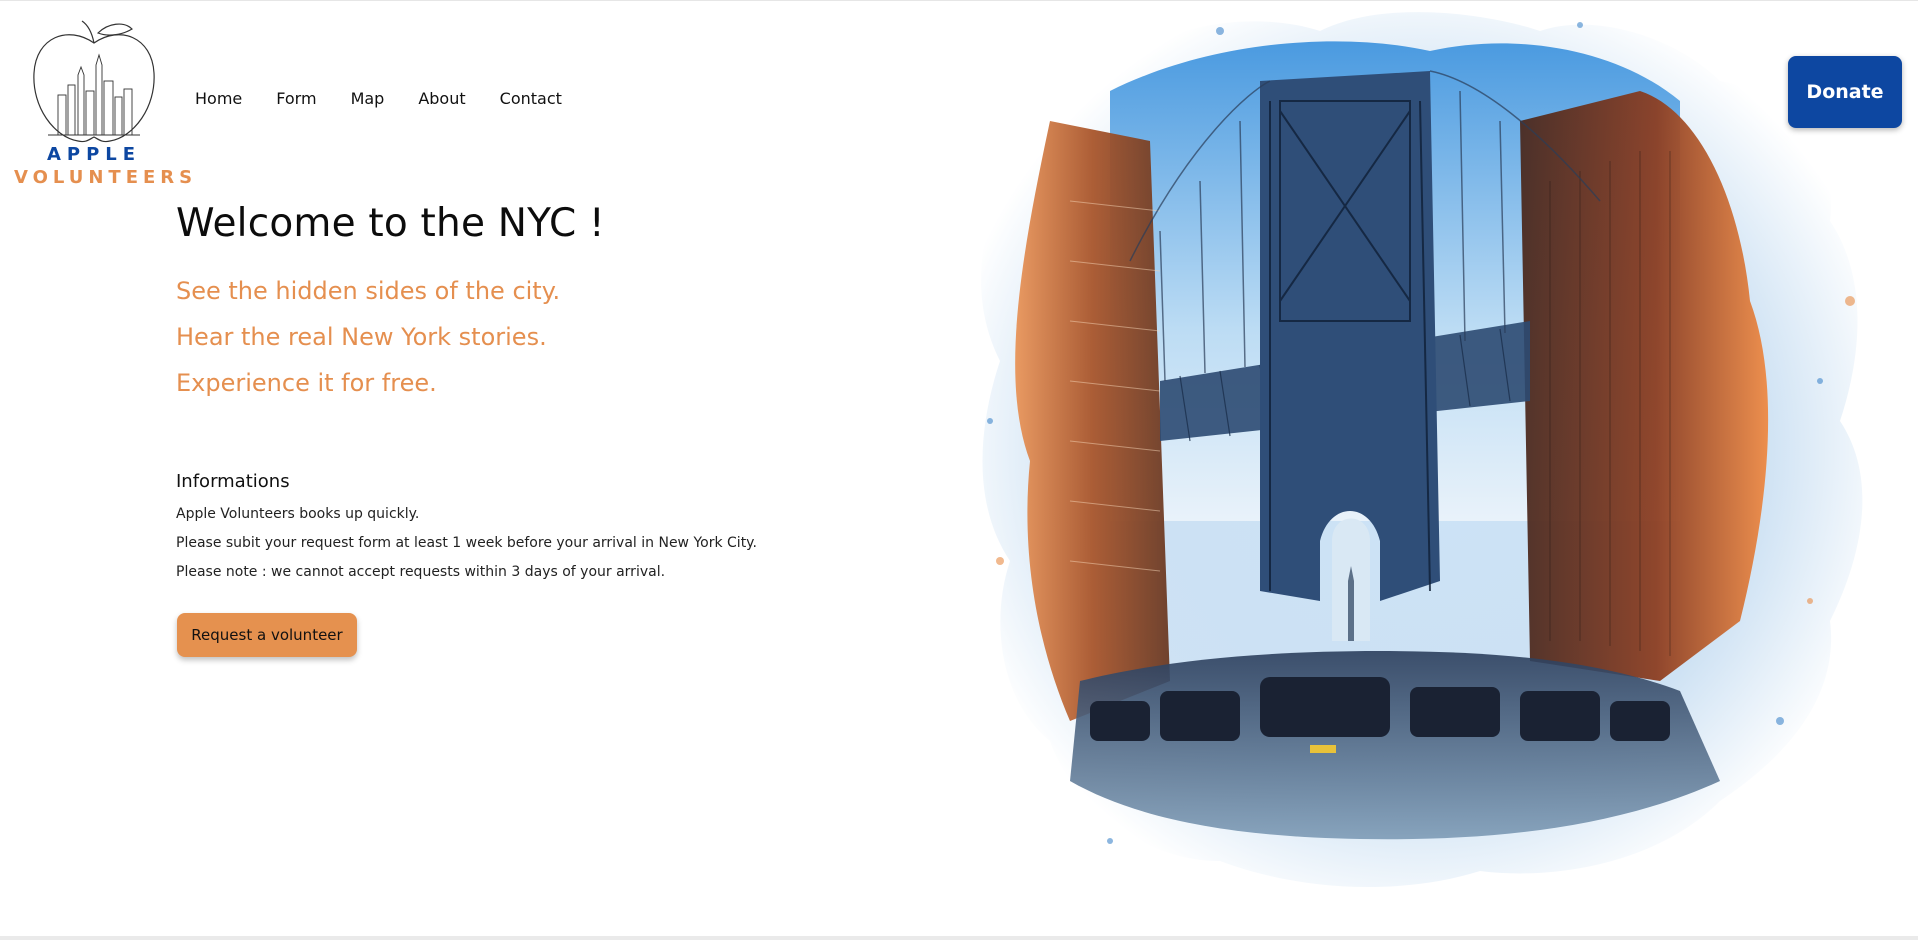  Describe the element at coordinates (441, 98) in the screenshot. I see `nav-about: About` at that location.